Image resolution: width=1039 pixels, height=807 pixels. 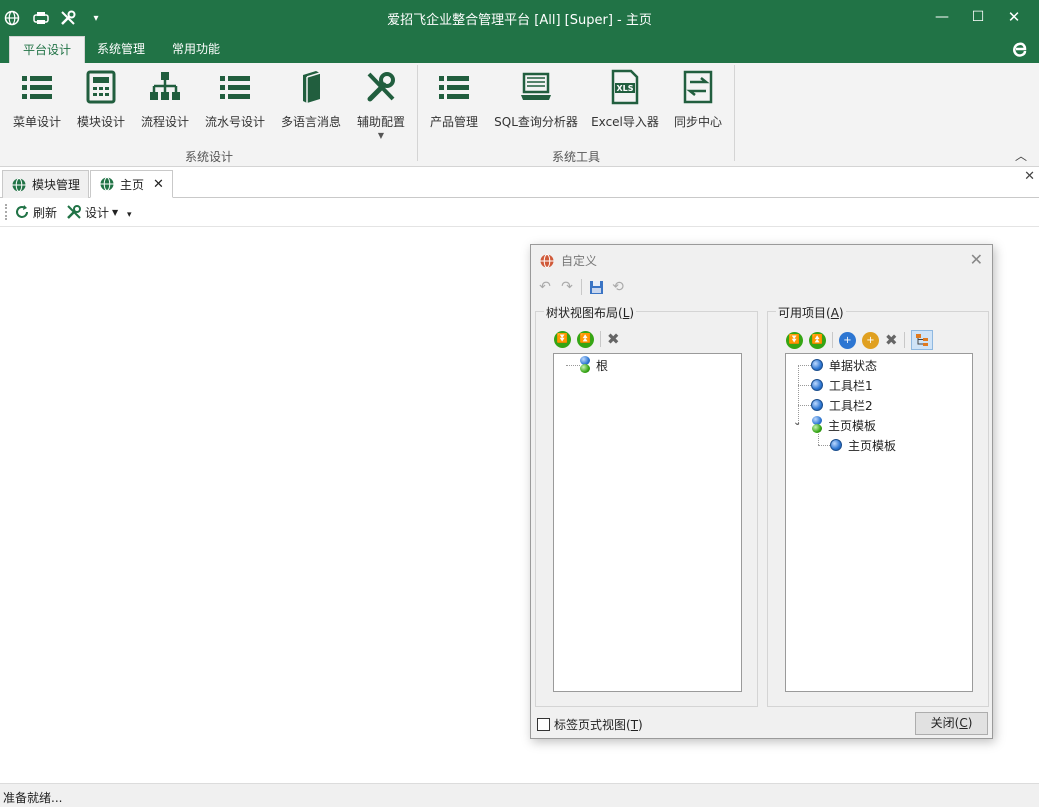 What do you see at coordinates (976, 259) in the screenshot?
I see `dialog-close-icon: ✕` at bounding box center [976, 259].